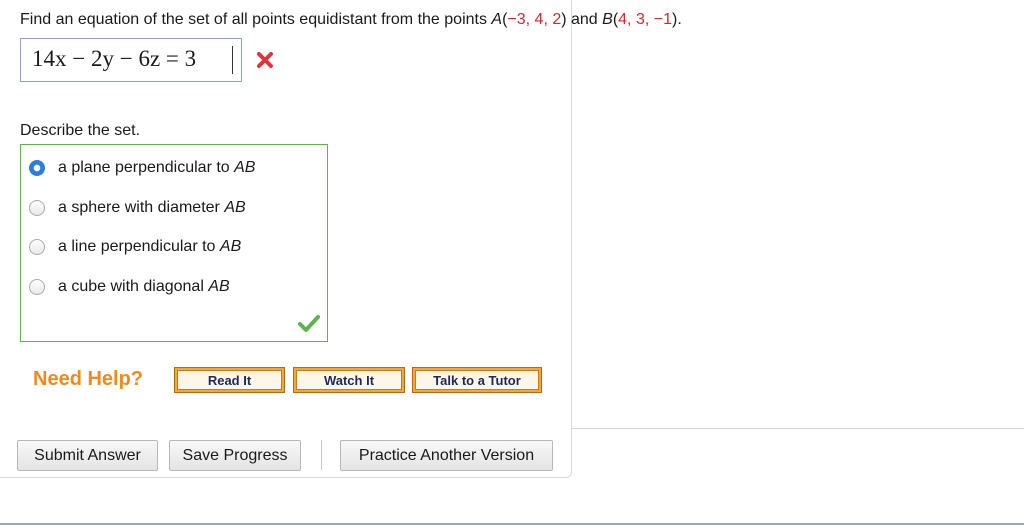 The width and height of the screenshot is (1024, 528). What do you see at coordinates (88, 379) in the screenshot?
I see `need-help-label: Need Help?` at bounding box center [88, 379].